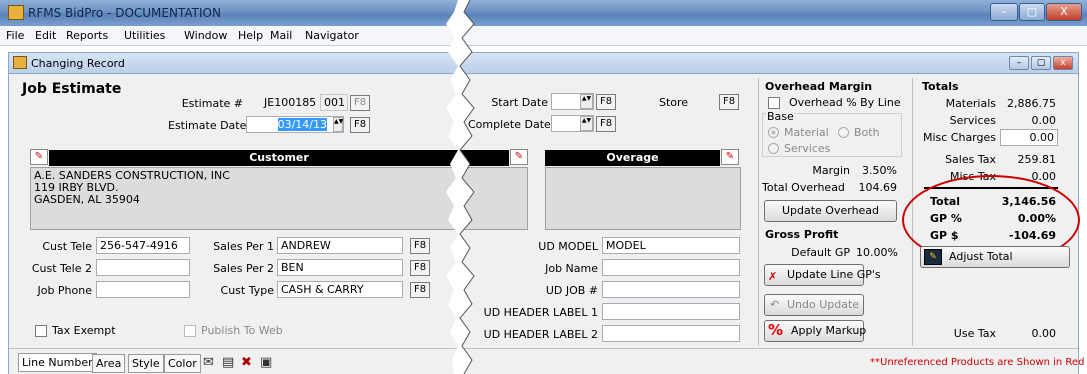  I want to click on overage-header: Overage, so click(632, 158).